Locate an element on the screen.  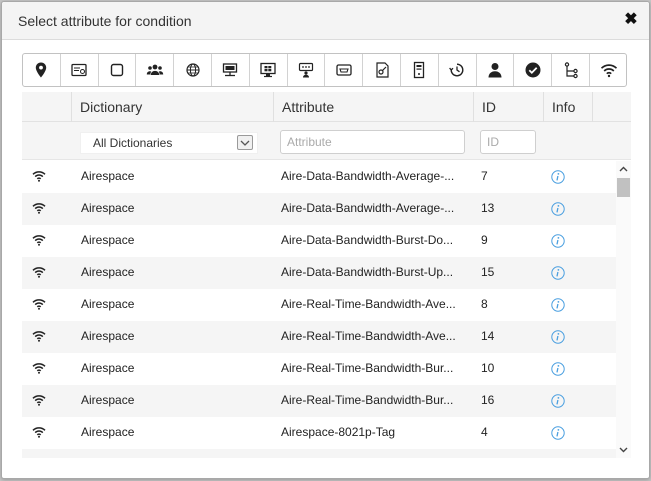
scroll-up-icon is located at coordinates (623, 169).